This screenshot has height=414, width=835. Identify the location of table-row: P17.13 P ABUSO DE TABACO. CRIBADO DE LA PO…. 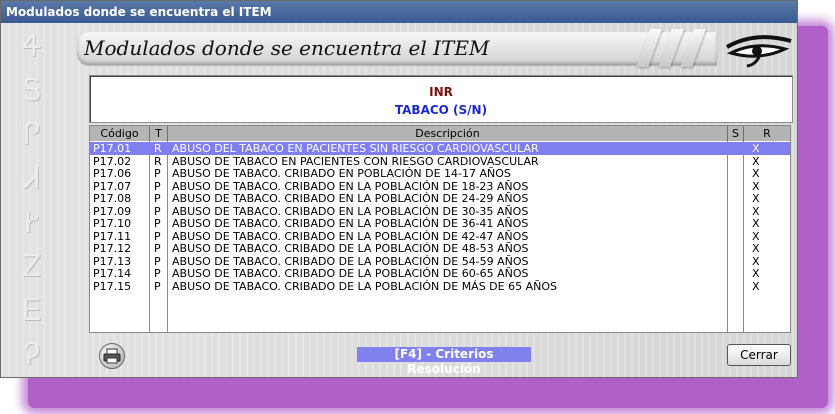
(440, 261).